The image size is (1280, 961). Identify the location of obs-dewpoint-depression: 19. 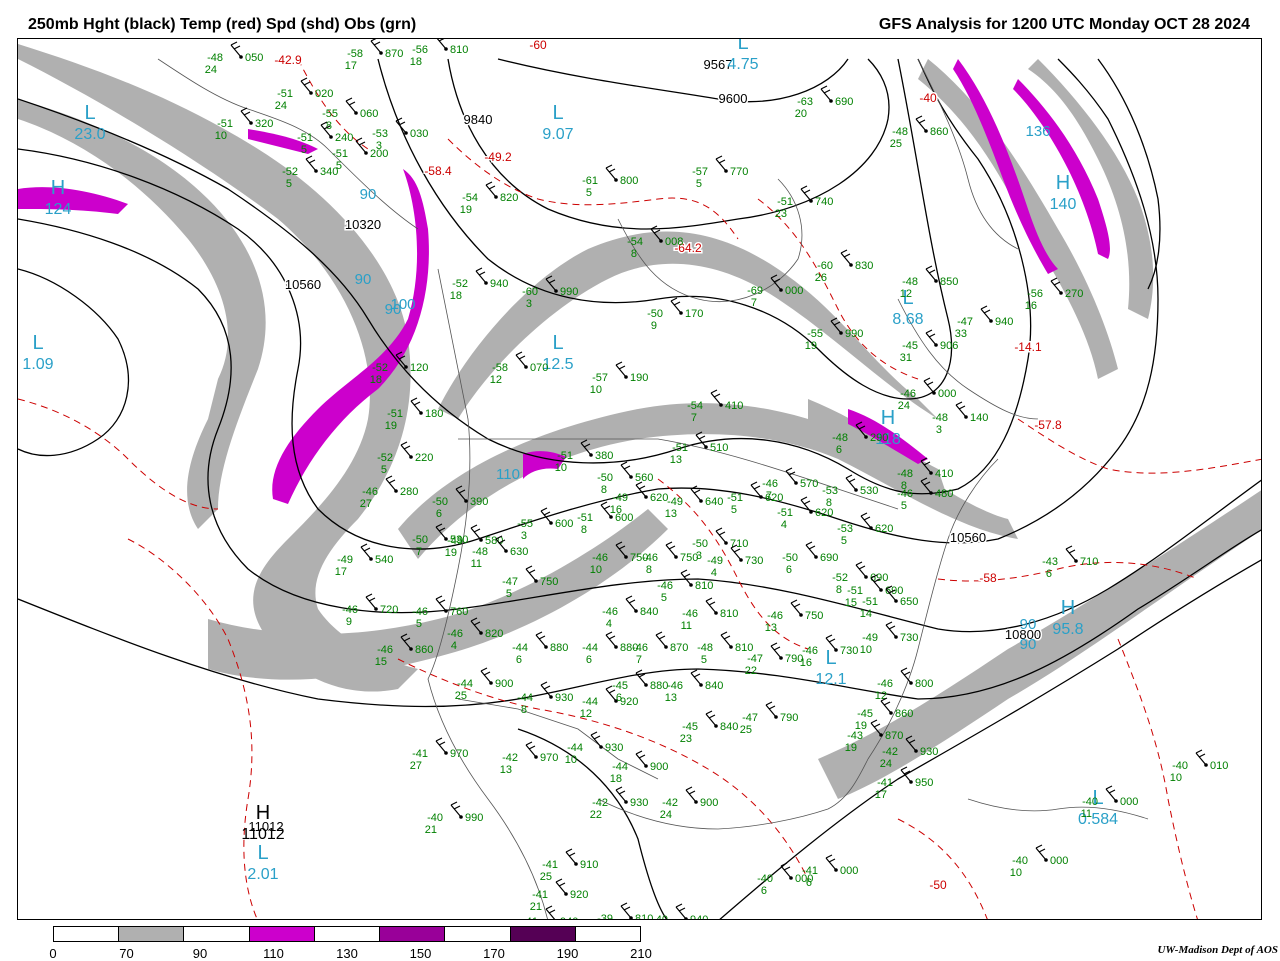
(451, 553).